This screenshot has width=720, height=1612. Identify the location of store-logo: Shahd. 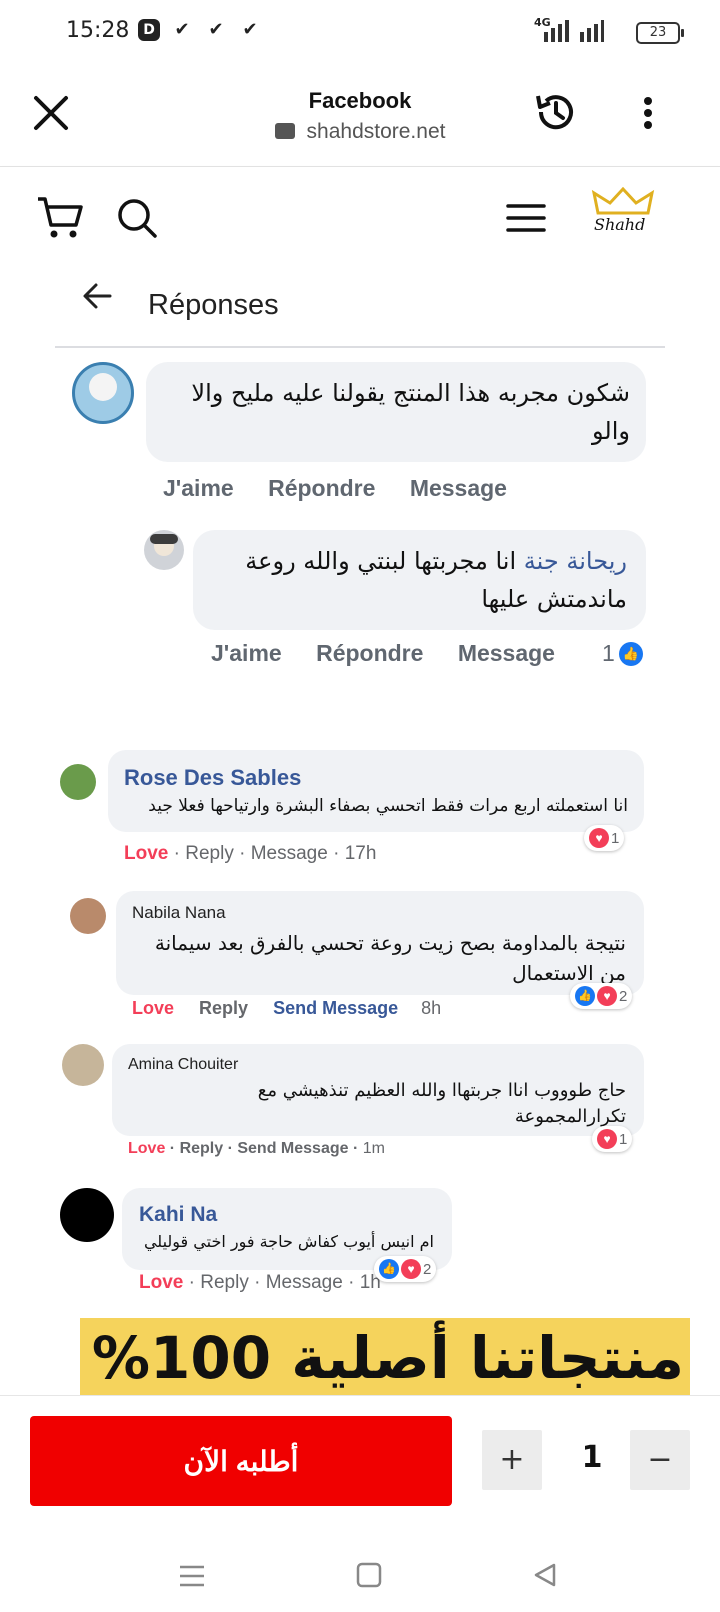
(623, 222).